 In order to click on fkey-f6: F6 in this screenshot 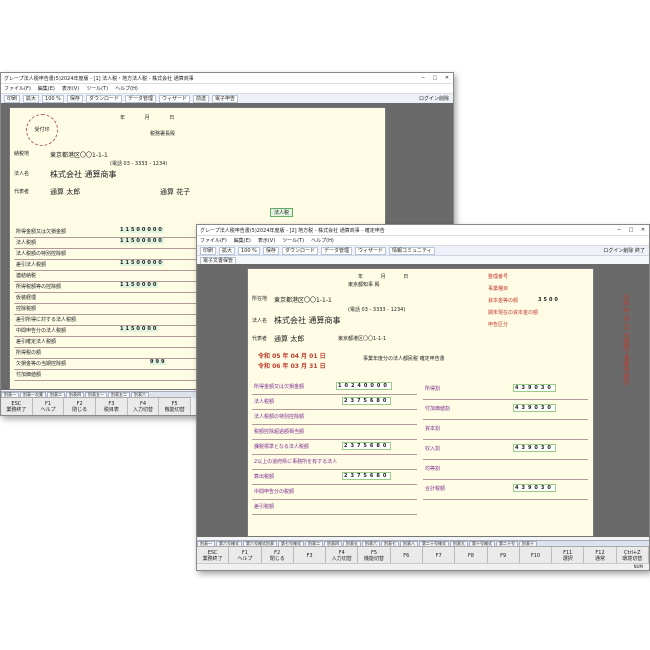, I will do `click(407, 555)`.